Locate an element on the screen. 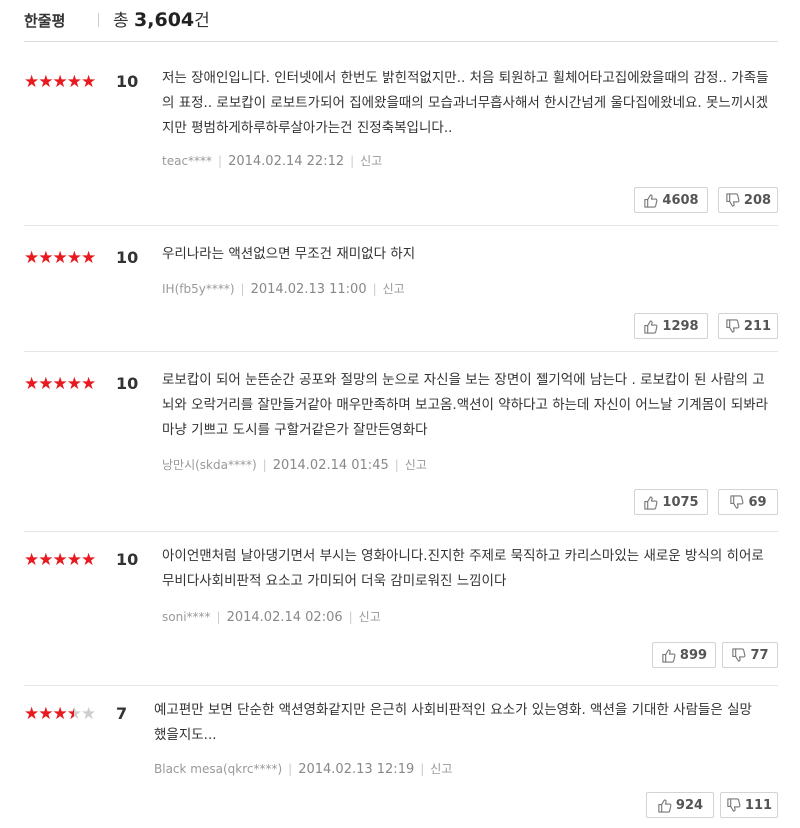  like-button: 924 is located at coordinates (680, 805).